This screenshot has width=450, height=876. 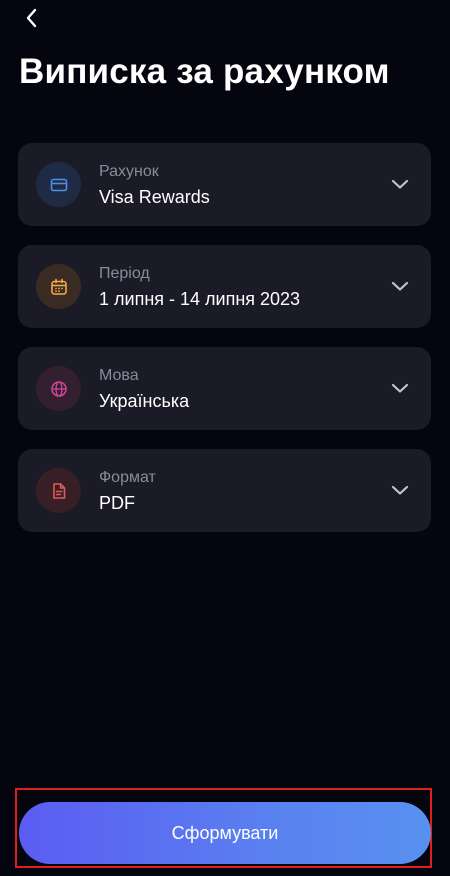 I want to click on format-value: PDF, so click(x=117, y=503).